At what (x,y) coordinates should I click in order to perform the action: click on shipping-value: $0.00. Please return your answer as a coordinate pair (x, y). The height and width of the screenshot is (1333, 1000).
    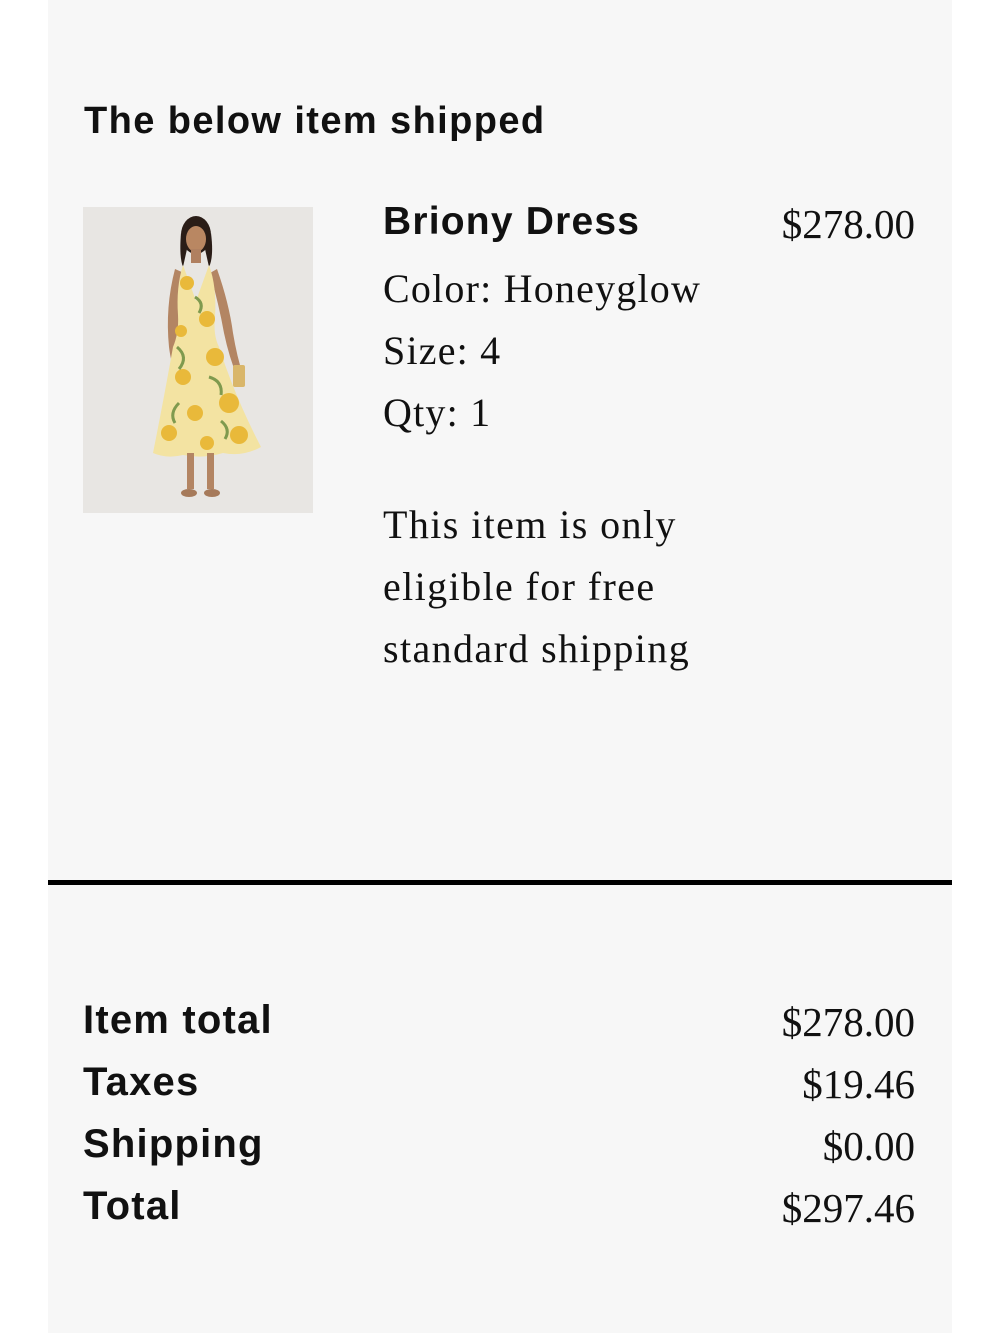
    Looking at the image, I should click on (868, 1146).